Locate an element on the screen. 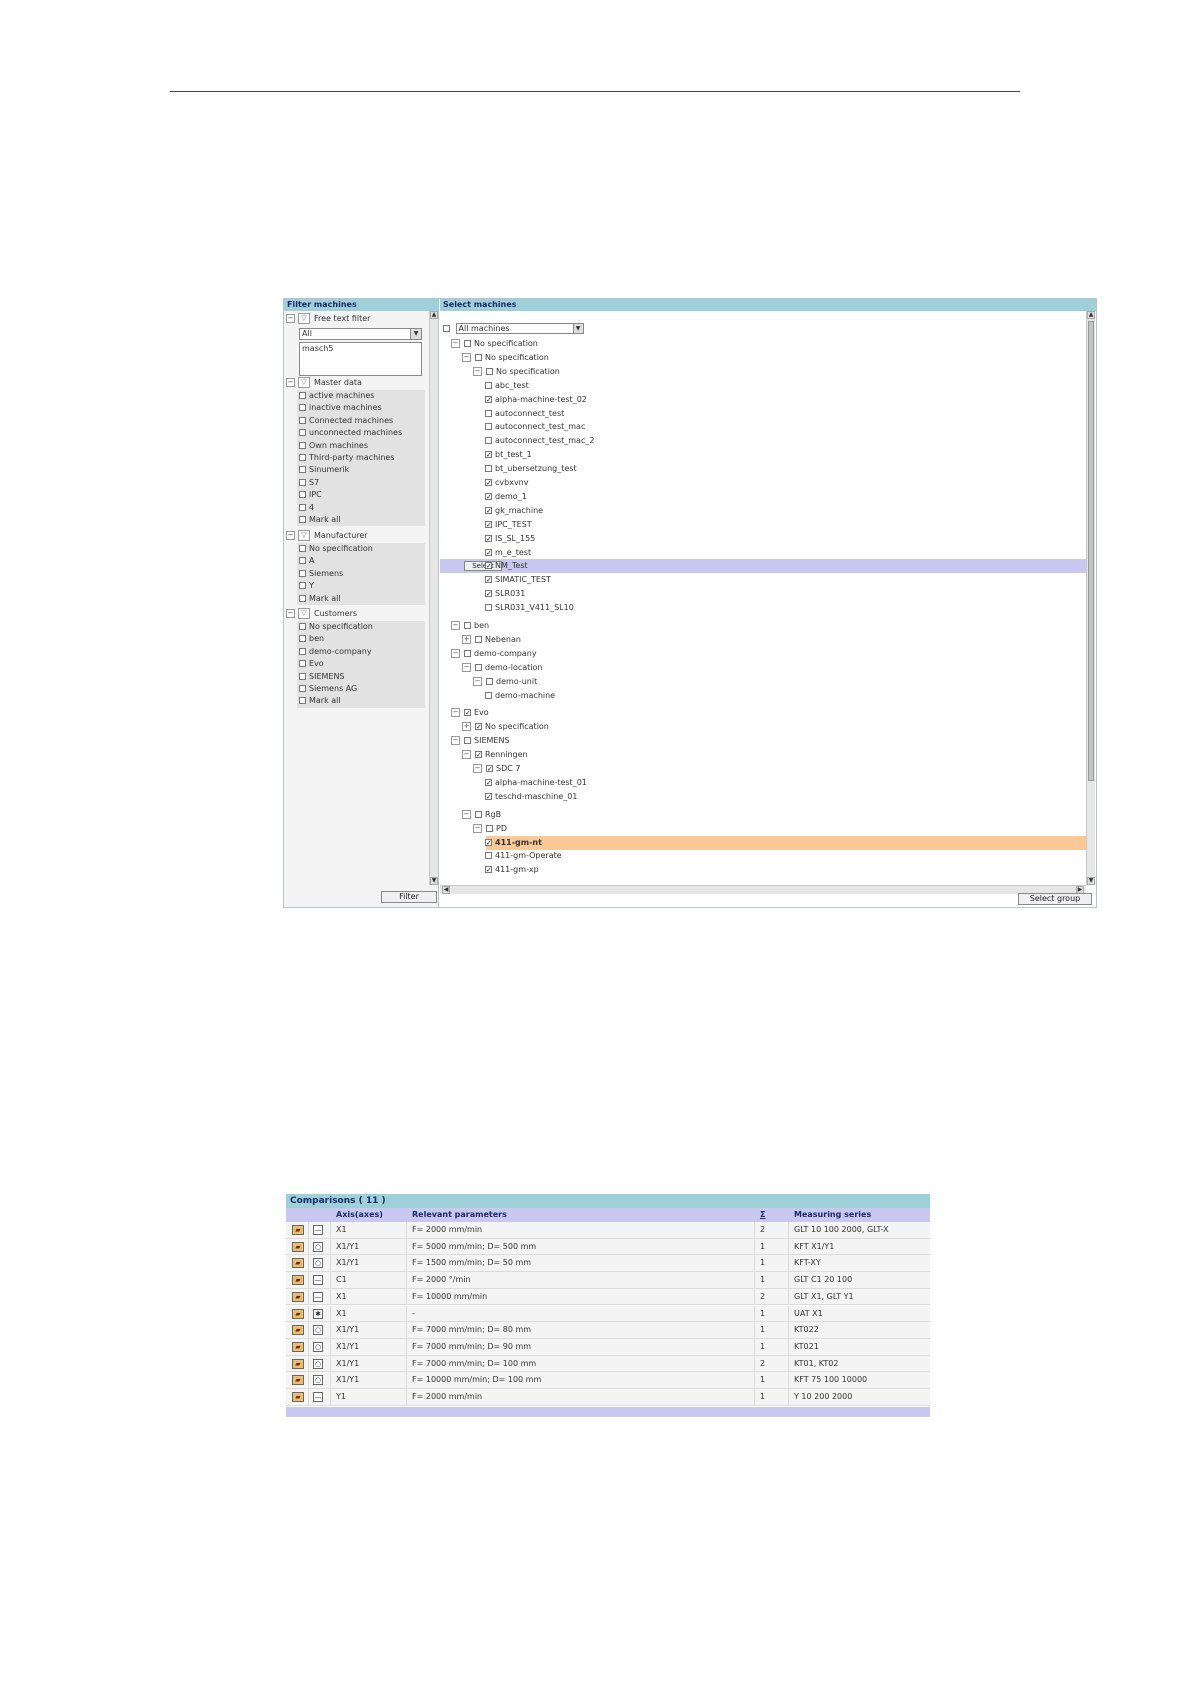 This screenshot has height=1684, width=1190. customer-item: Mark all is located at coordinates (361, 701).